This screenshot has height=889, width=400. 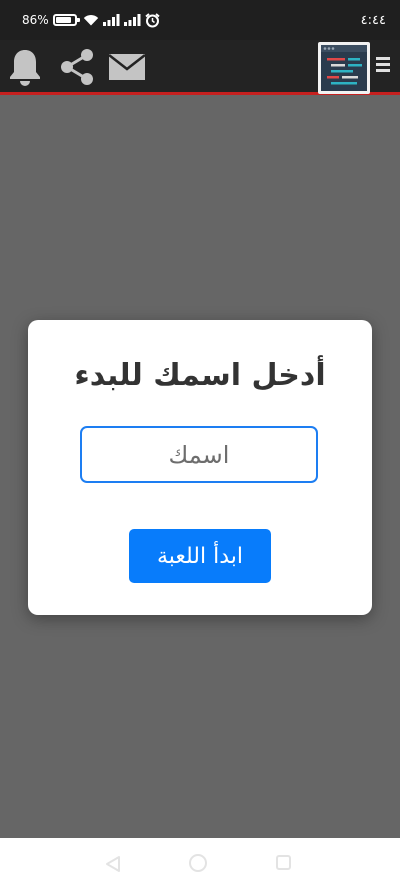 I want to click on app-logo-screen, so click(x=344, y=68).